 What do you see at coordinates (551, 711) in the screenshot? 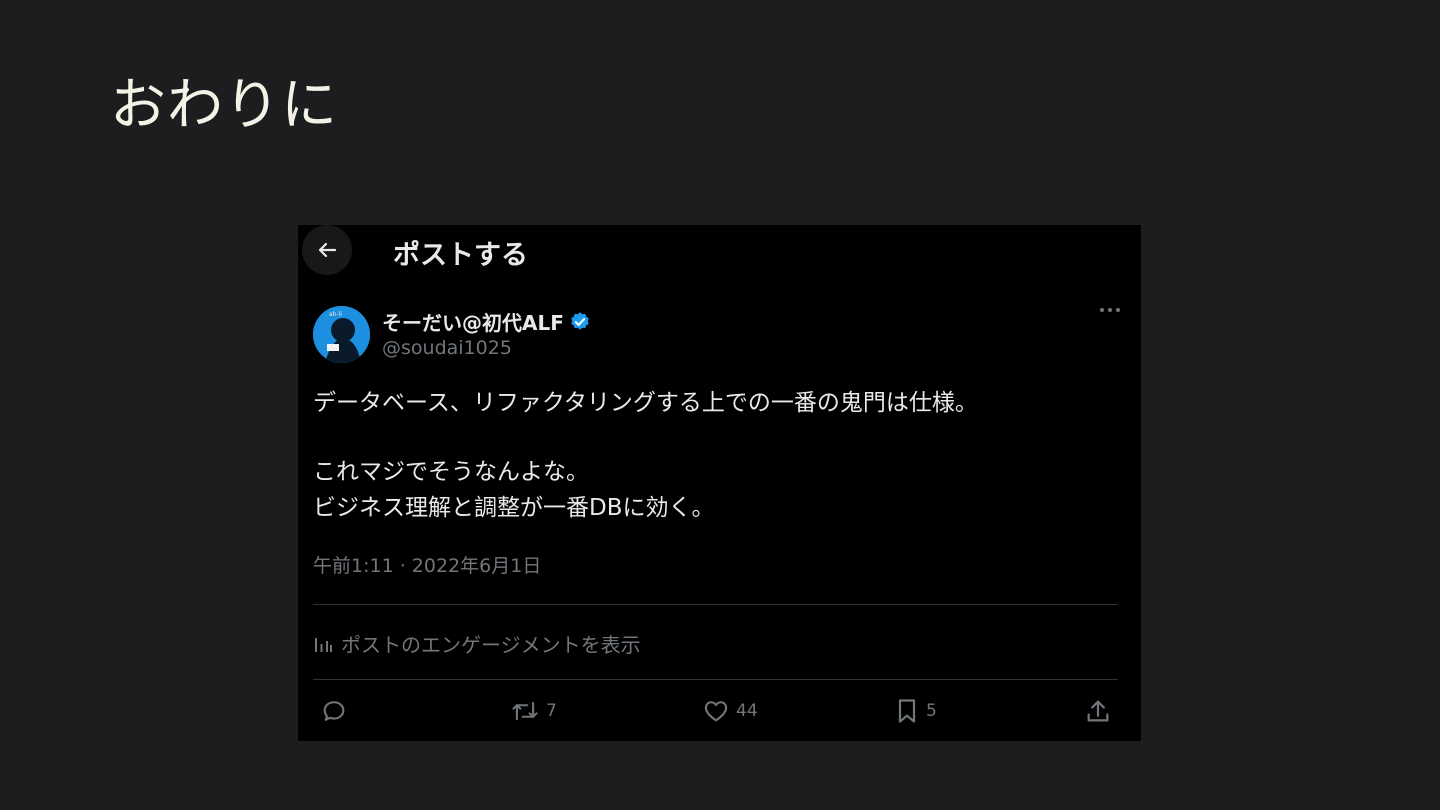
I see `retweet-count: 7` at bounding box center [551, 711].